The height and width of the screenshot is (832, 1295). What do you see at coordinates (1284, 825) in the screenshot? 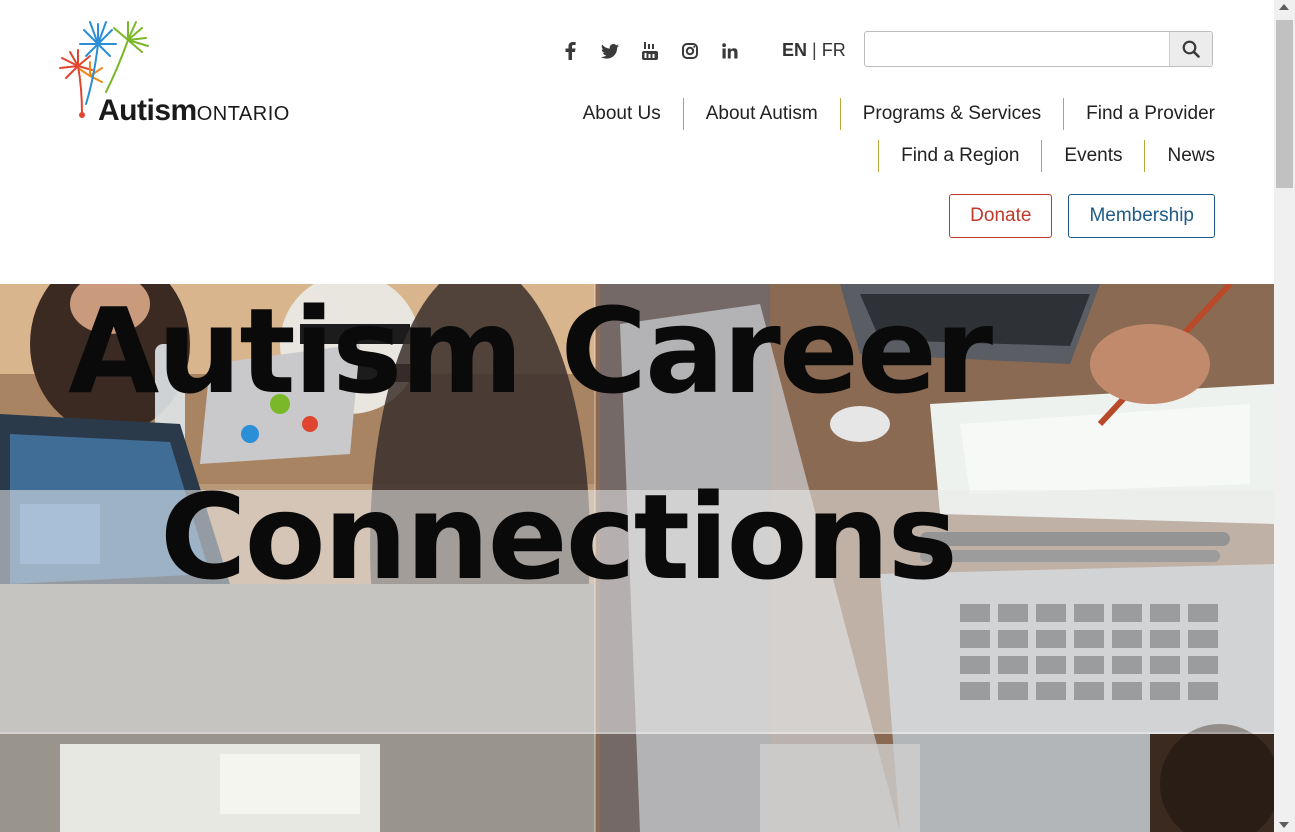
I see `scroll-down-arrow-icon` at bounding box center [1284, 825].